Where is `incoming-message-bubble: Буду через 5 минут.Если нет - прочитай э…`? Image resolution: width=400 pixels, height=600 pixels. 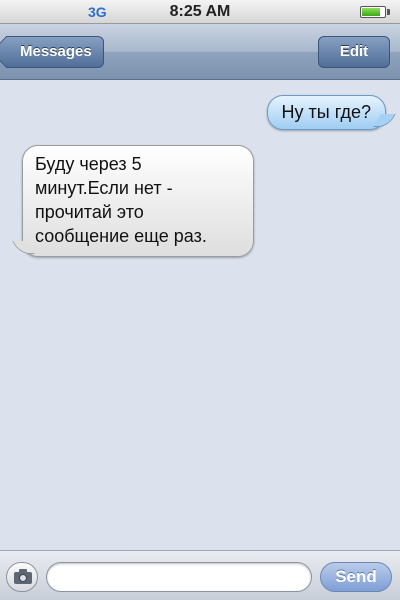 incoming-message-bubble: Буду через 5 минут.Если нет - прочитай э… is located at coordinates (138, 201).